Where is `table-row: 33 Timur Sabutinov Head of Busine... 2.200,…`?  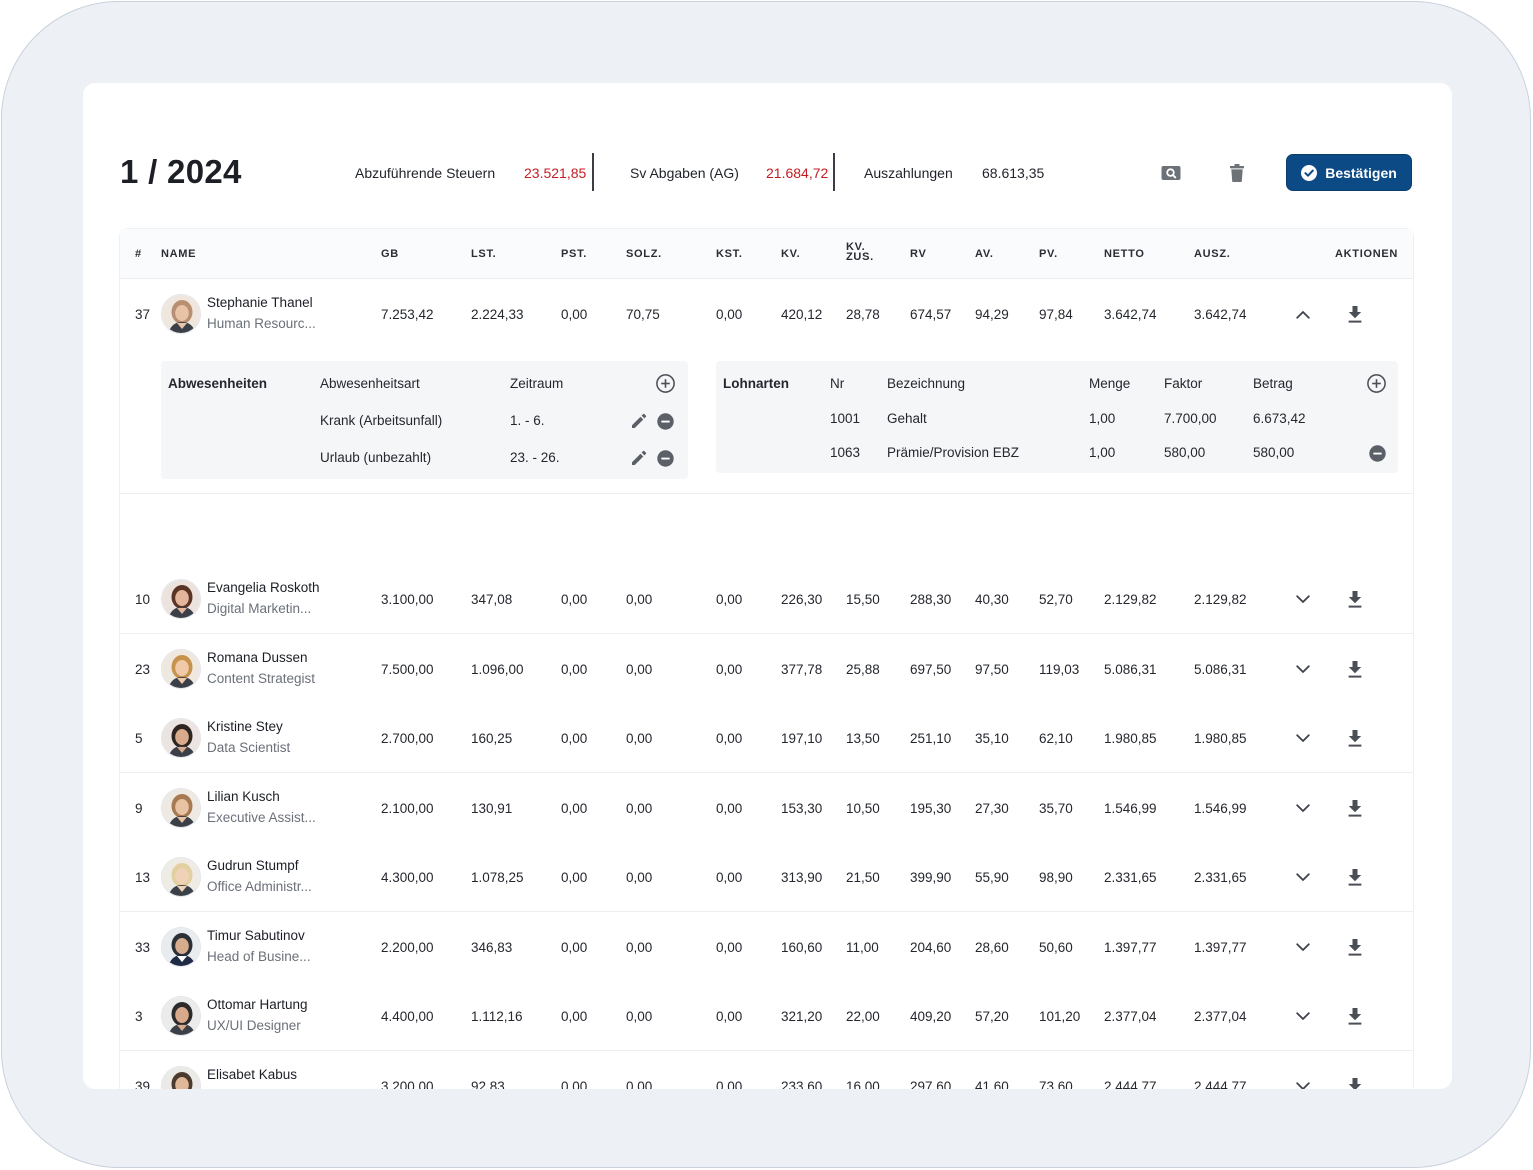 table-row: 33 Timur Sabutinov Head of Busine... 2.200,… is located at coordinates (766, 947).